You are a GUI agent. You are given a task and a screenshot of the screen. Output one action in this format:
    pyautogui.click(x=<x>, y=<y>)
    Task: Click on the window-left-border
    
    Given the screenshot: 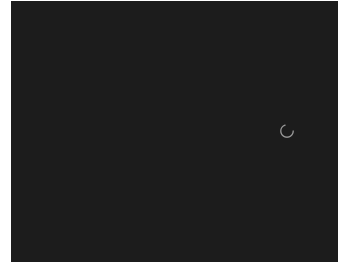 What is the action you would take?
    pyautogui.click(x=5, y=131)
    